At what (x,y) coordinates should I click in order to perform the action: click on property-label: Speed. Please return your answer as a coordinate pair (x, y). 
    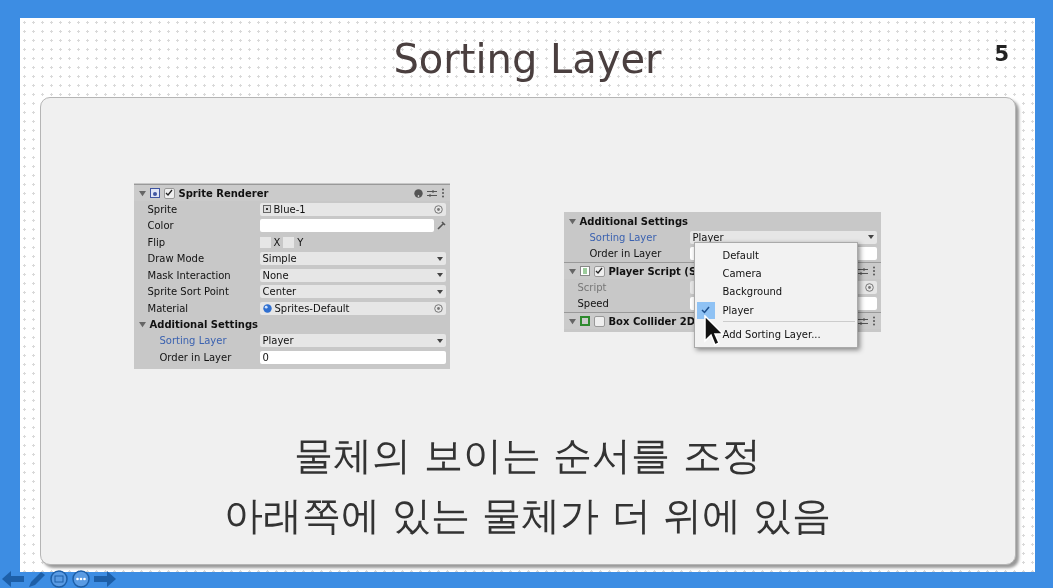
    Looking at the image, I should click on (593, 304).